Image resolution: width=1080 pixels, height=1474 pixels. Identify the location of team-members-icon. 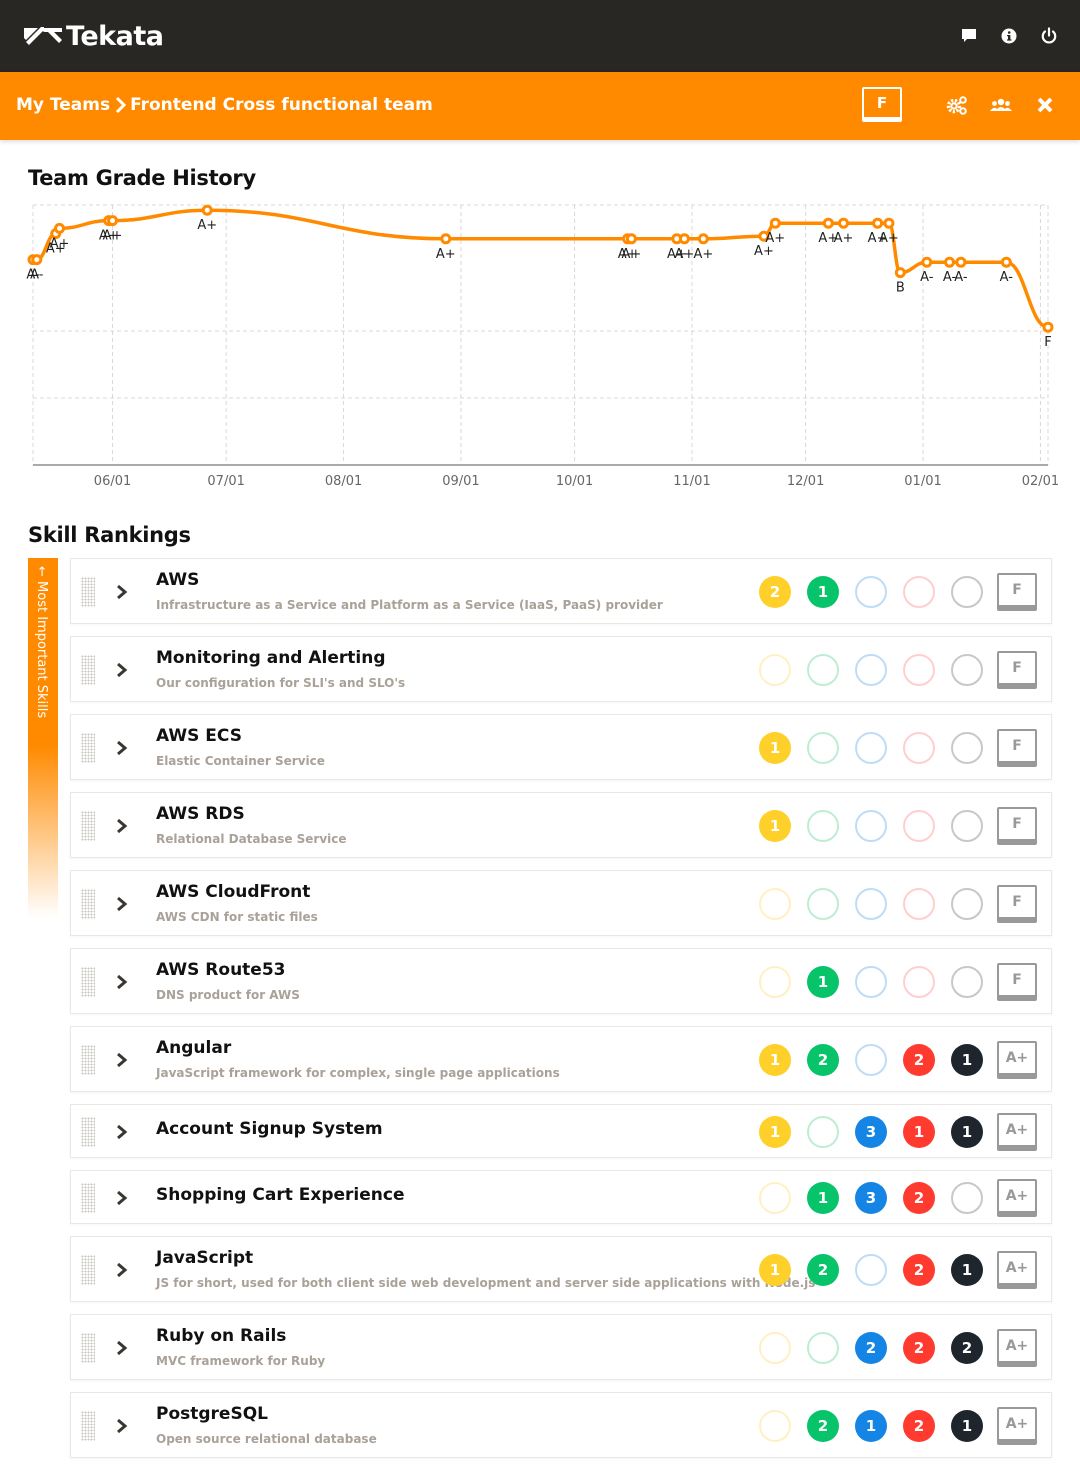
(1001, 105).